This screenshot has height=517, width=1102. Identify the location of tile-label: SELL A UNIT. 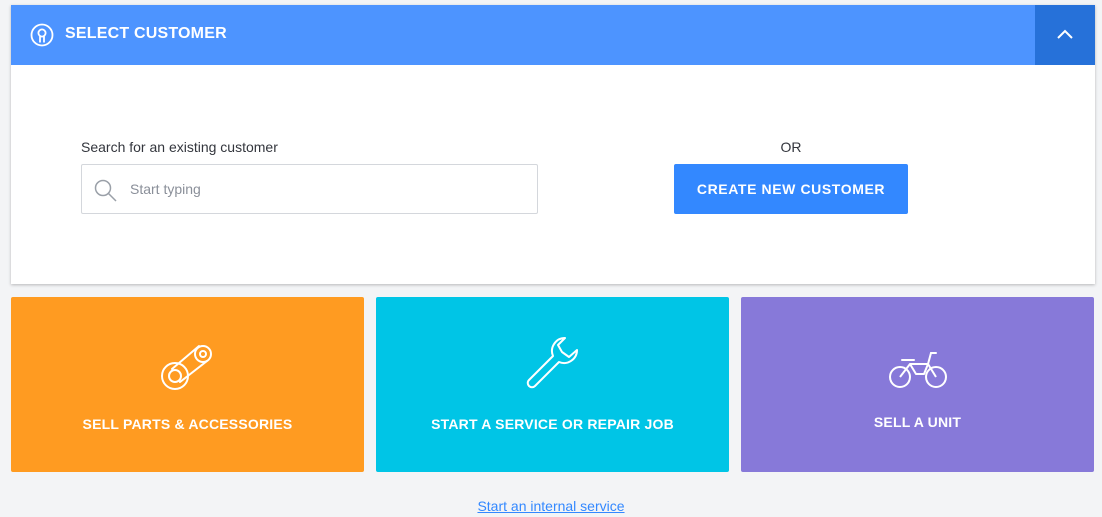
(917, 422).